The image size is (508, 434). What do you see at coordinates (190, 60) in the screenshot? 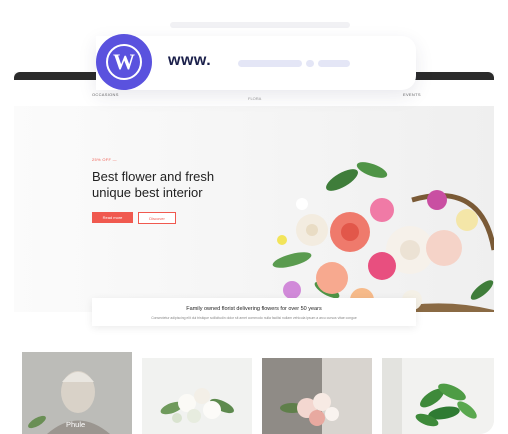
I see `url-www-text: www.` at bounding box center [190, 60].